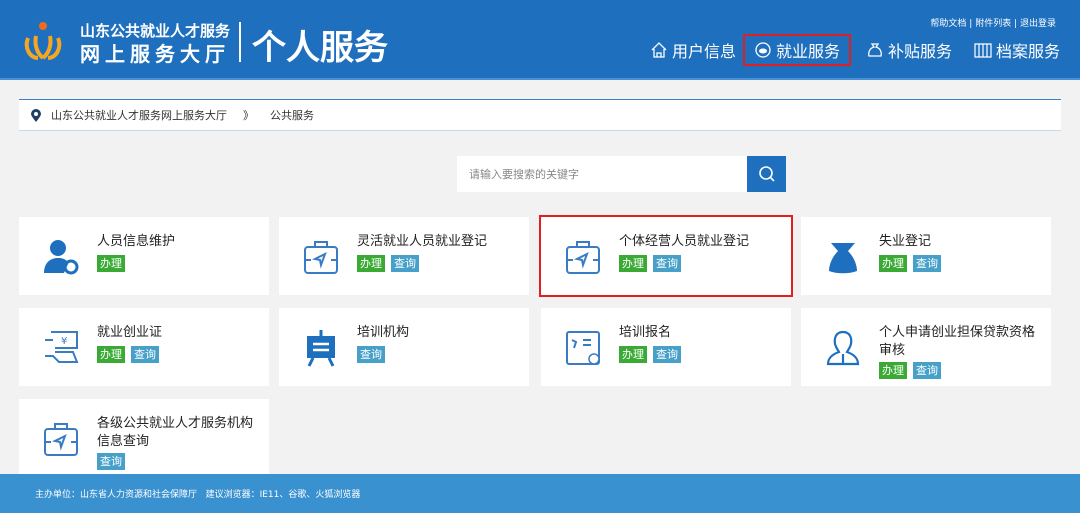 The height and width of the screenshot is (513, 1080). Describe the element at coordinates (136, 241) in the screenshot. I see `card-title: 人员信息维护` at that location.